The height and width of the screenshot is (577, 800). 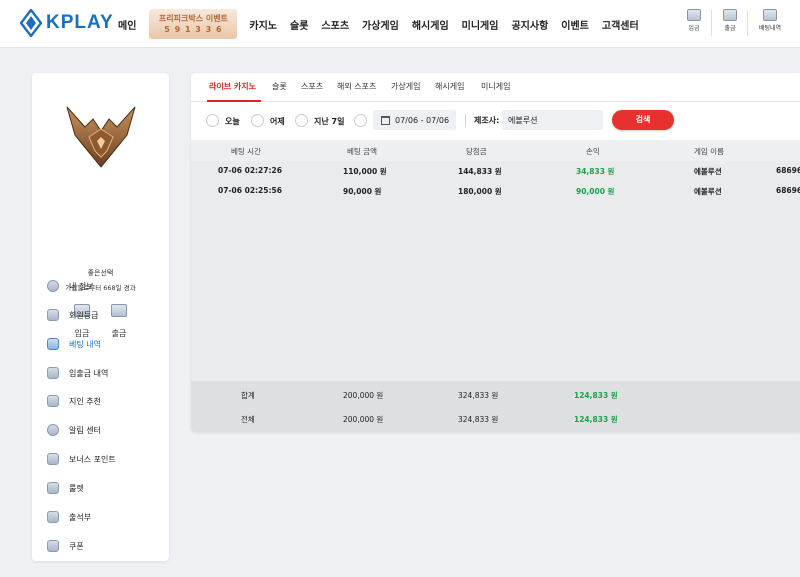 I want to click on subtotal-row: 합계 200,000 원 324,833 원 124,833 원, so click(x=495, y=395).